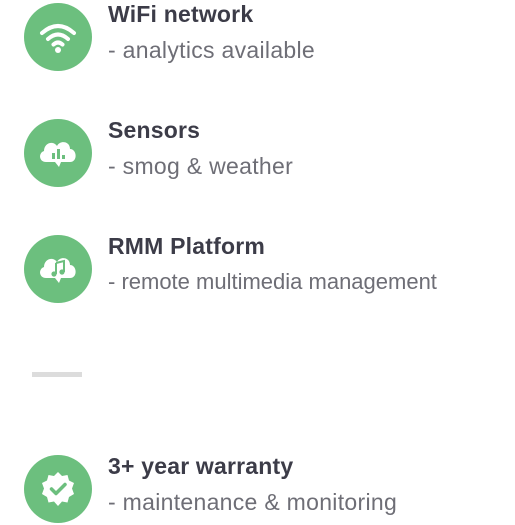  Describe the element at coordinates (58, 489) in the screenshot. I see `badge-check-icon` at that location.